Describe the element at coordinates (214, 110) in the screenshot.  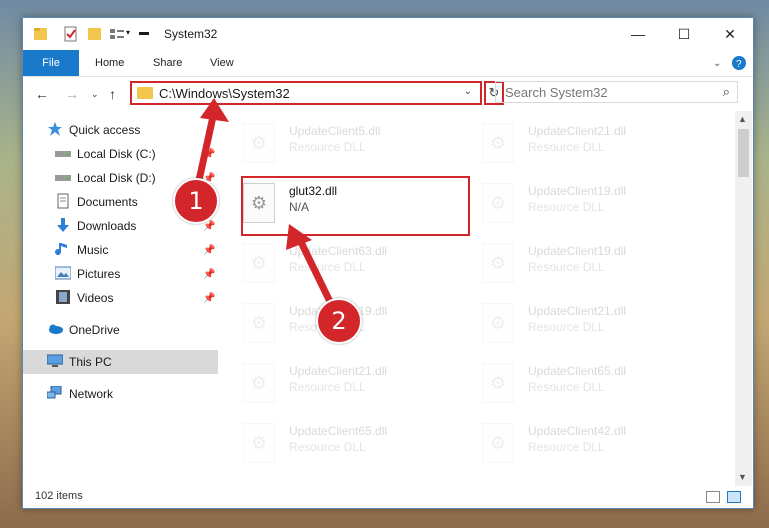
I see `arrow-1-head` at that location.